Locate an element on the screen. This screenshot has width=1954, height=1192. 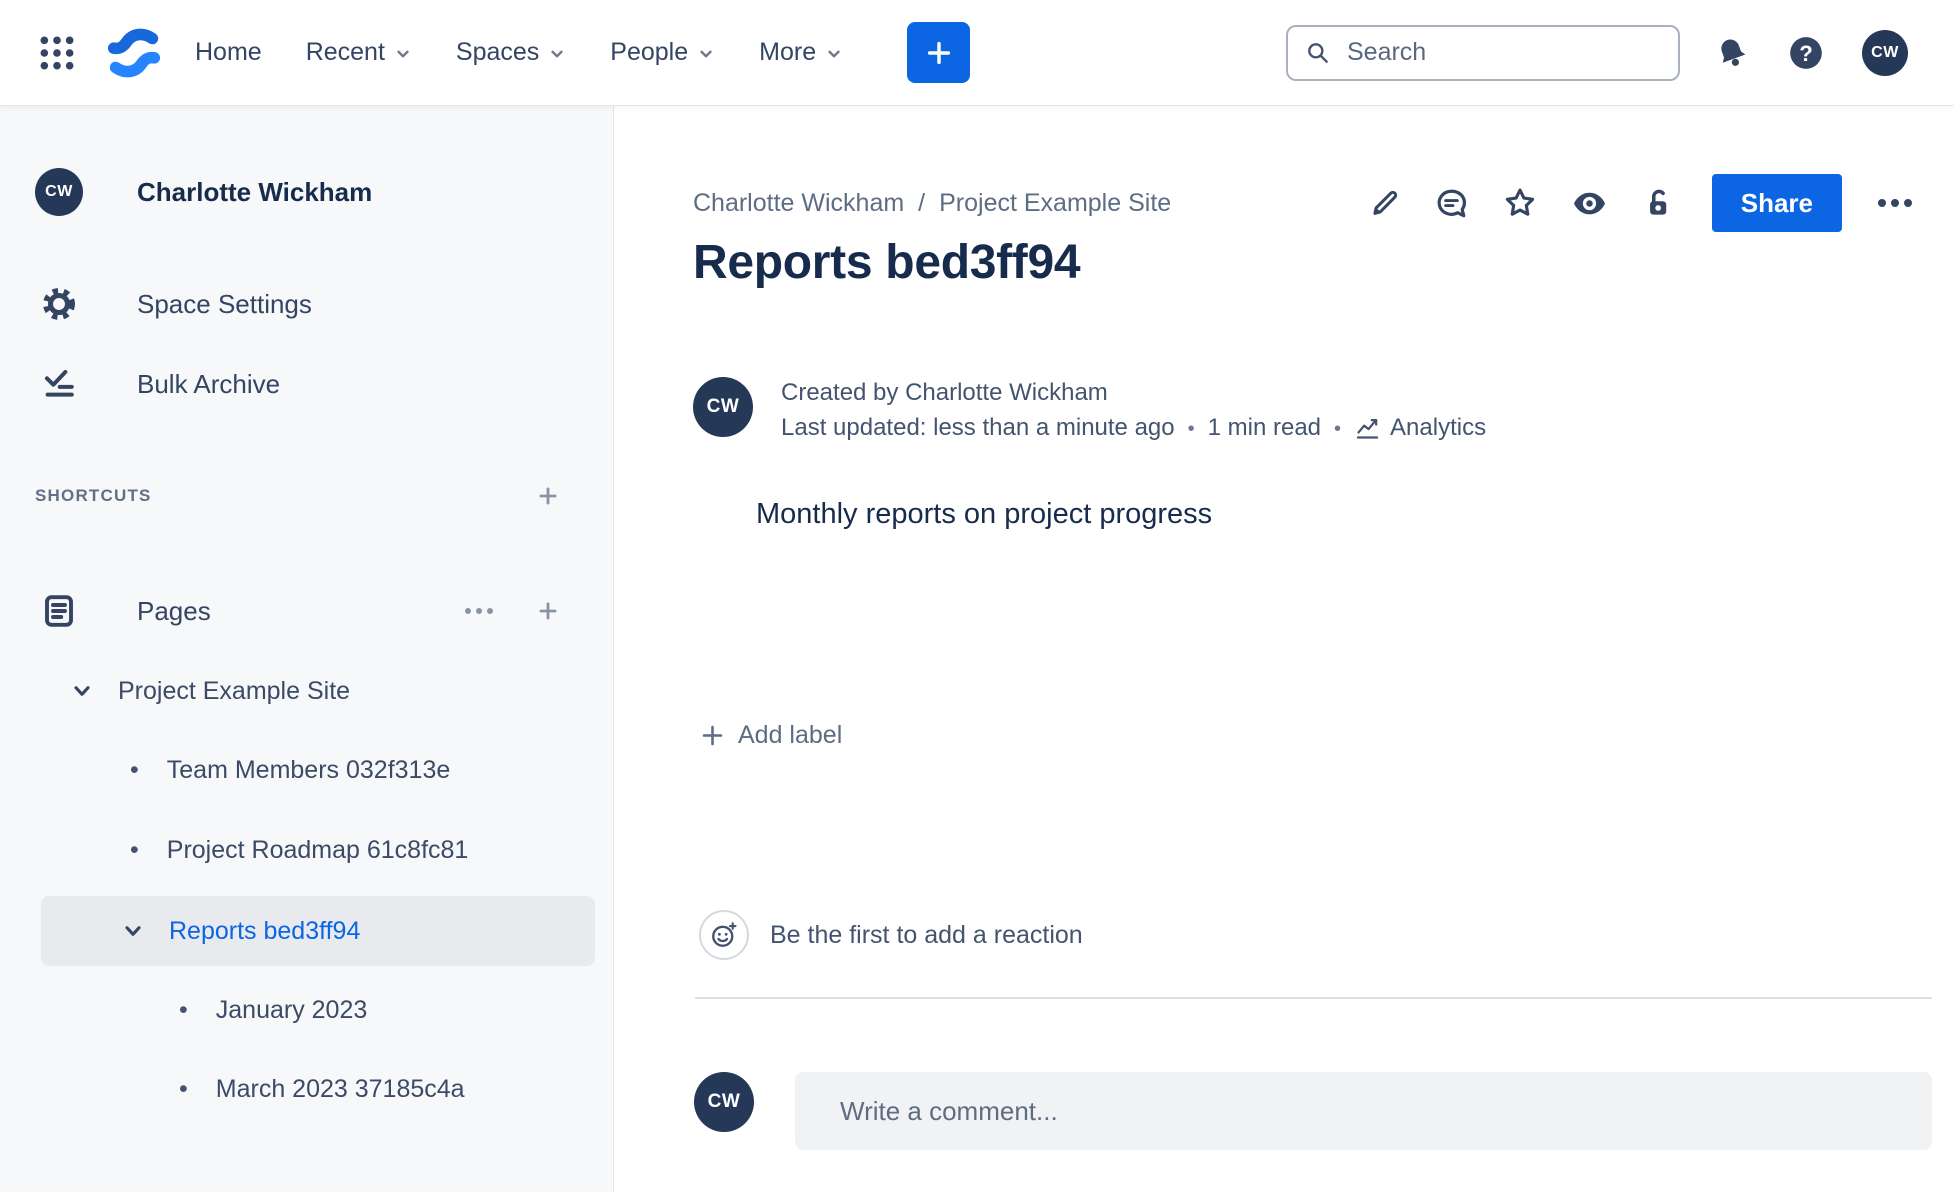
tree-item-march-2023: • March 2023 37185c4a is located at coordinates (322, 1089).